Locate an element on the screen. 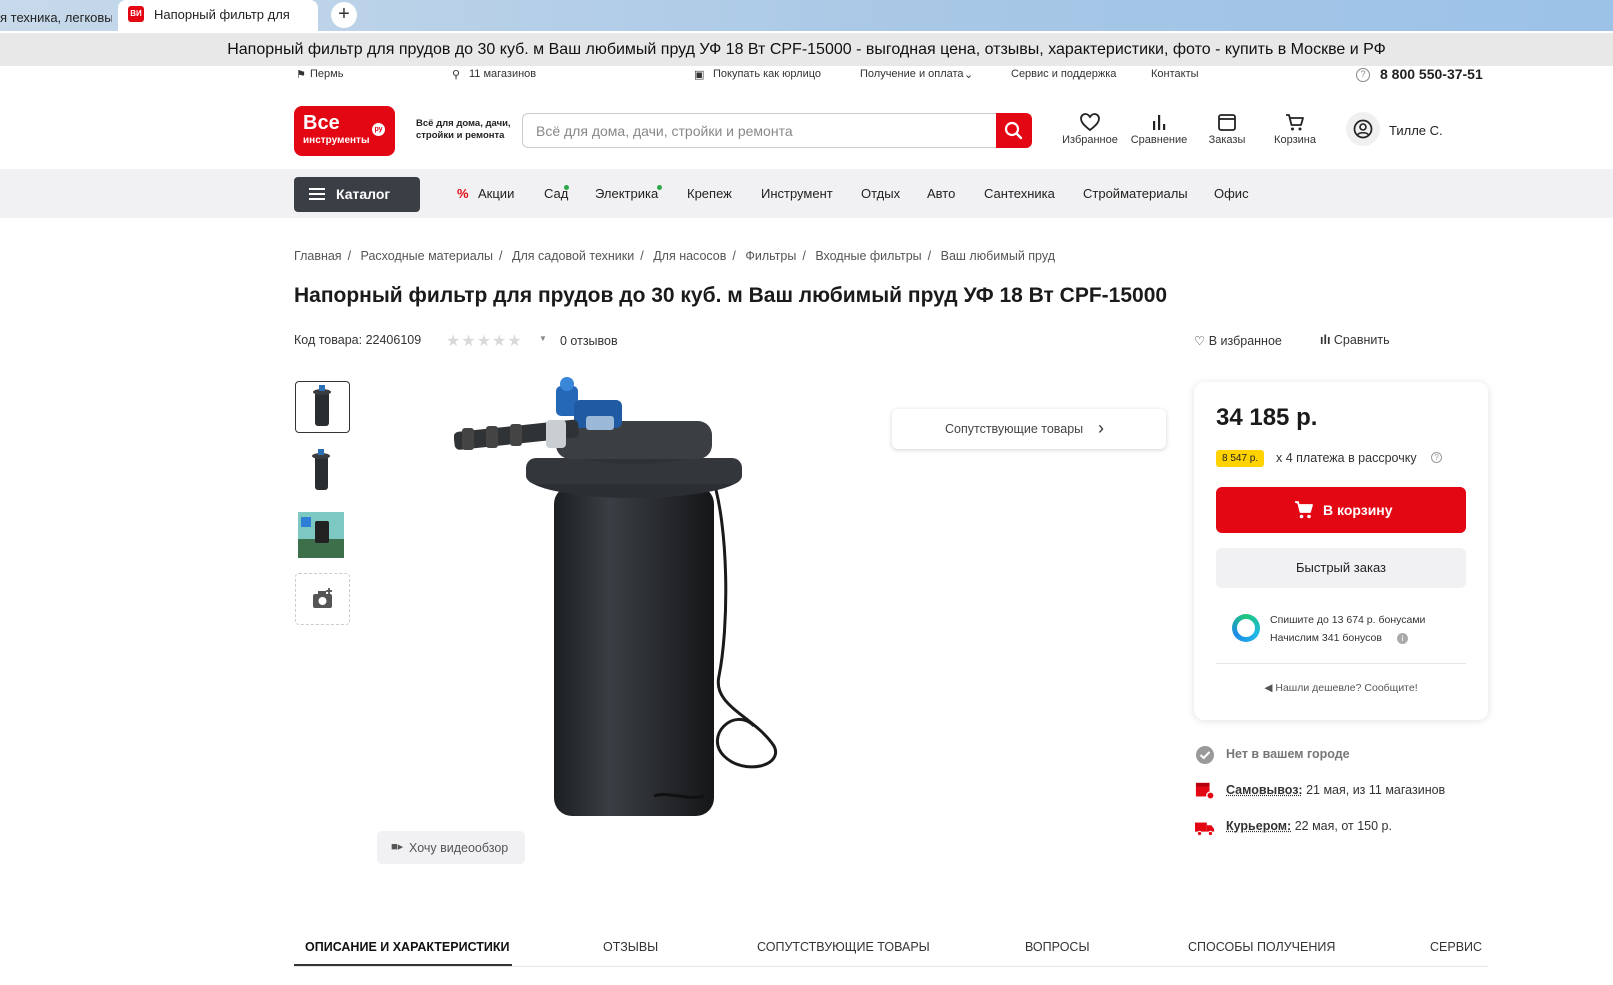 This screenshot has height=985, width=1613. user-icon is located at coordinates (1363, 129).